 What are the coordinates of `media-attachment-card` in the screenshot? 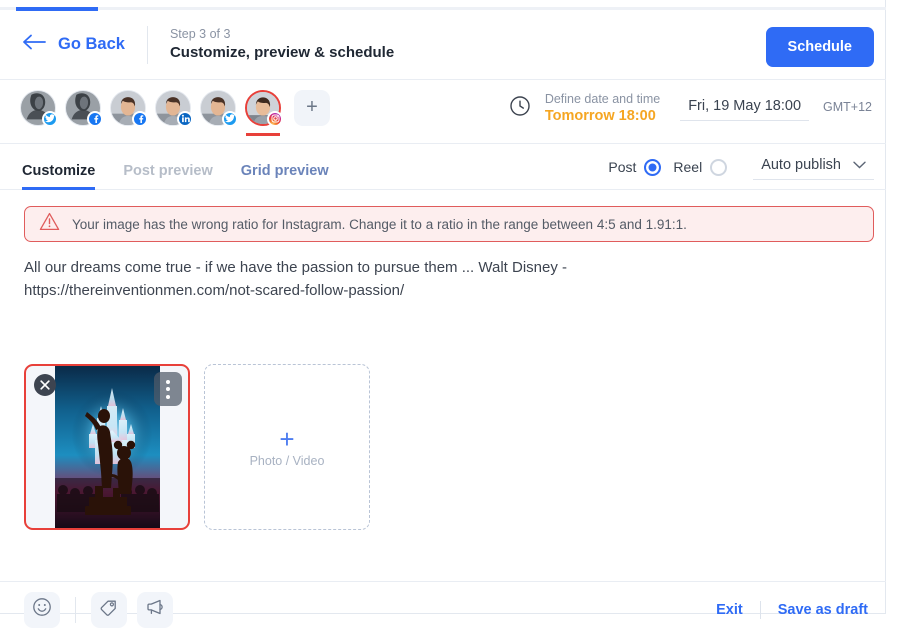 It's located at (107, 447).